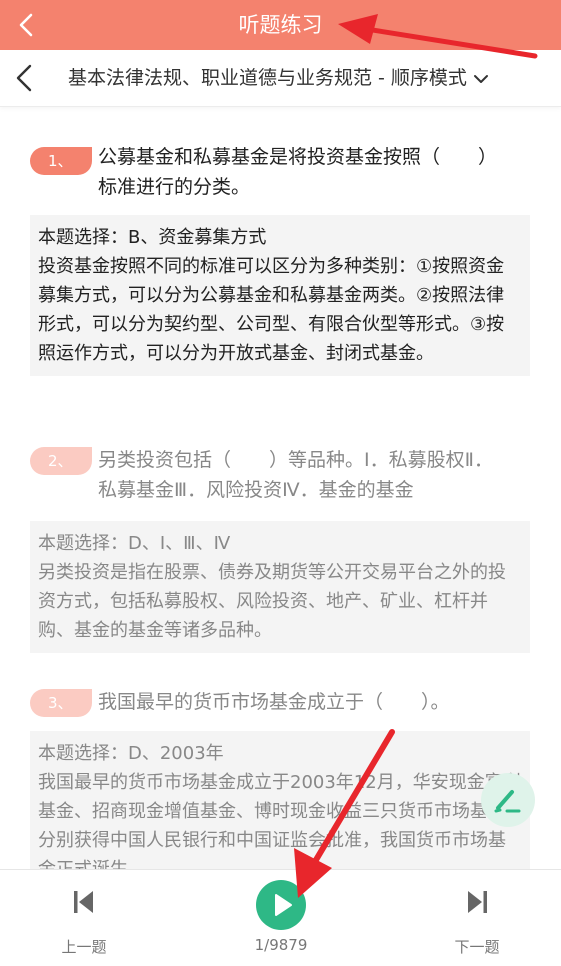 The image size is (561, 966). I want to click on question-number-badge: 2、, so click(61, 461).